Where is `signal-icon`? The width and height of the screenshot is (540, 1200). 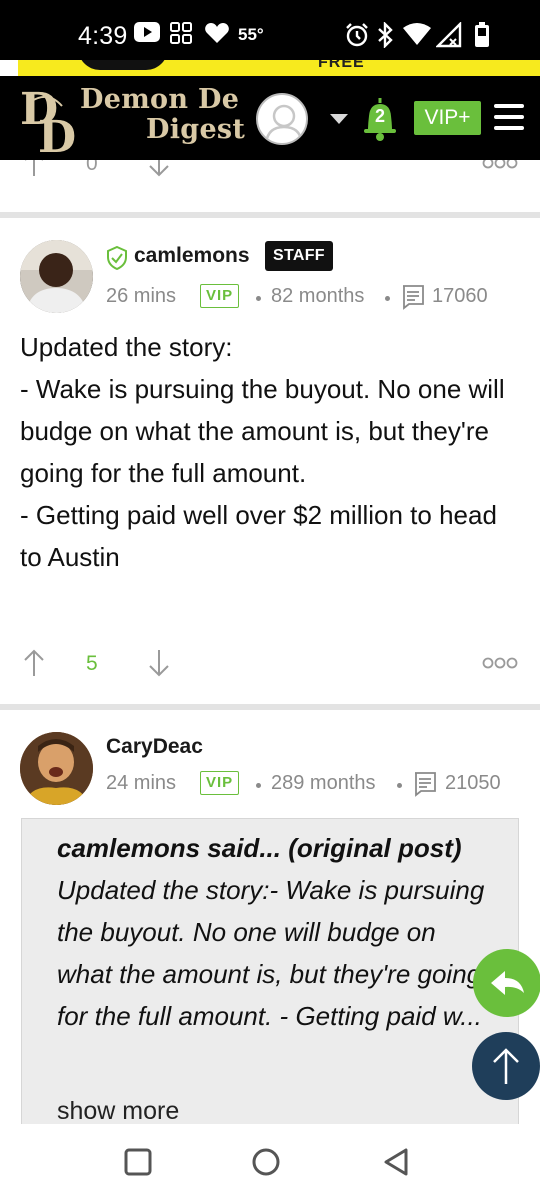
signal-icon is located at coordinates (449, 35).